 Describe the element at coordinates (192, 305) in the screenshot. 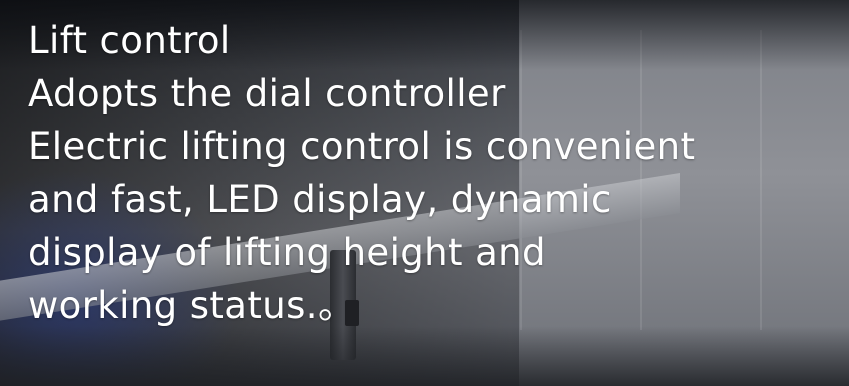

I see `caption-line: working status.。` at that location.